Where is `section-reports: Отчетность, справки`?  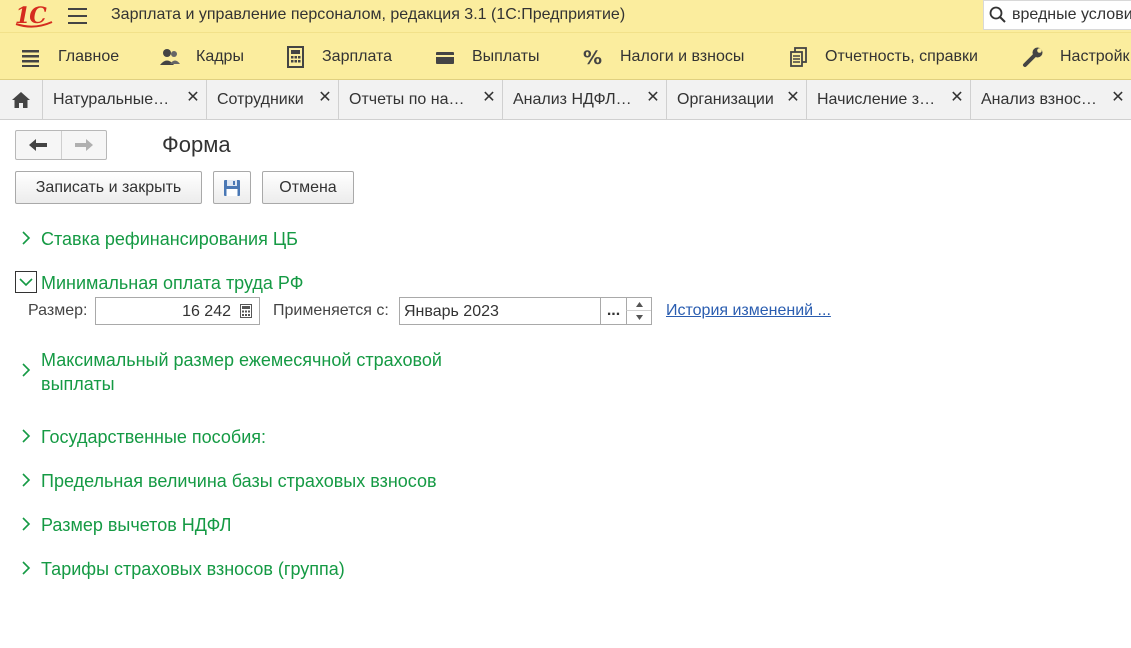
section-reports: Отчетность, справки is located at coordinates (882, 56).